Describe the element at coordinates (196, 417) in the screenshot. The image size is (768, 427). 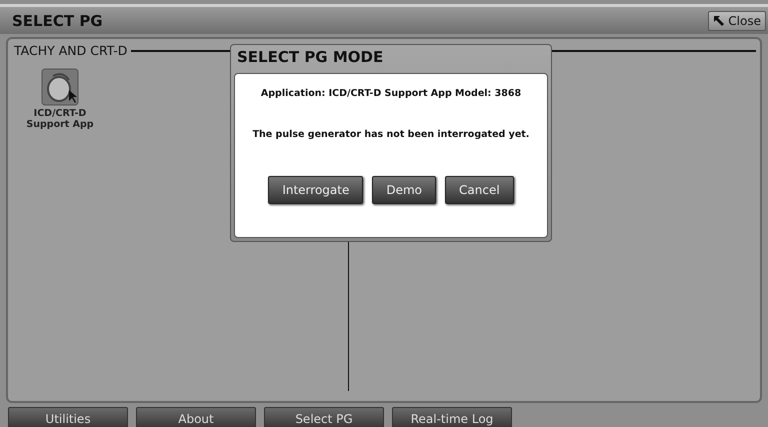
I see `nav-tab: About` at that location.